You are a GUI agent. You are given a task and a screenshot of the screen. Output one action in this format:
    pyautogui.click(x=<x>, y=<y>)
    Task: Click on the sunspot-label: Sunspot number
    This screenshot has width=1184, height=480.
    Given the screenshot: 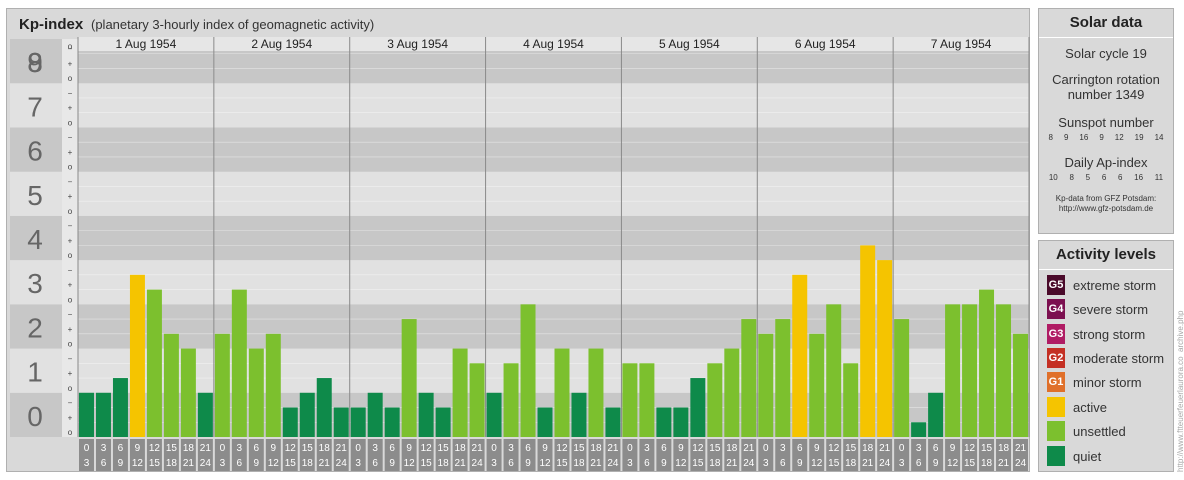 What is the action you would take?
    pyautogui.click(x=1106, y=122)
    